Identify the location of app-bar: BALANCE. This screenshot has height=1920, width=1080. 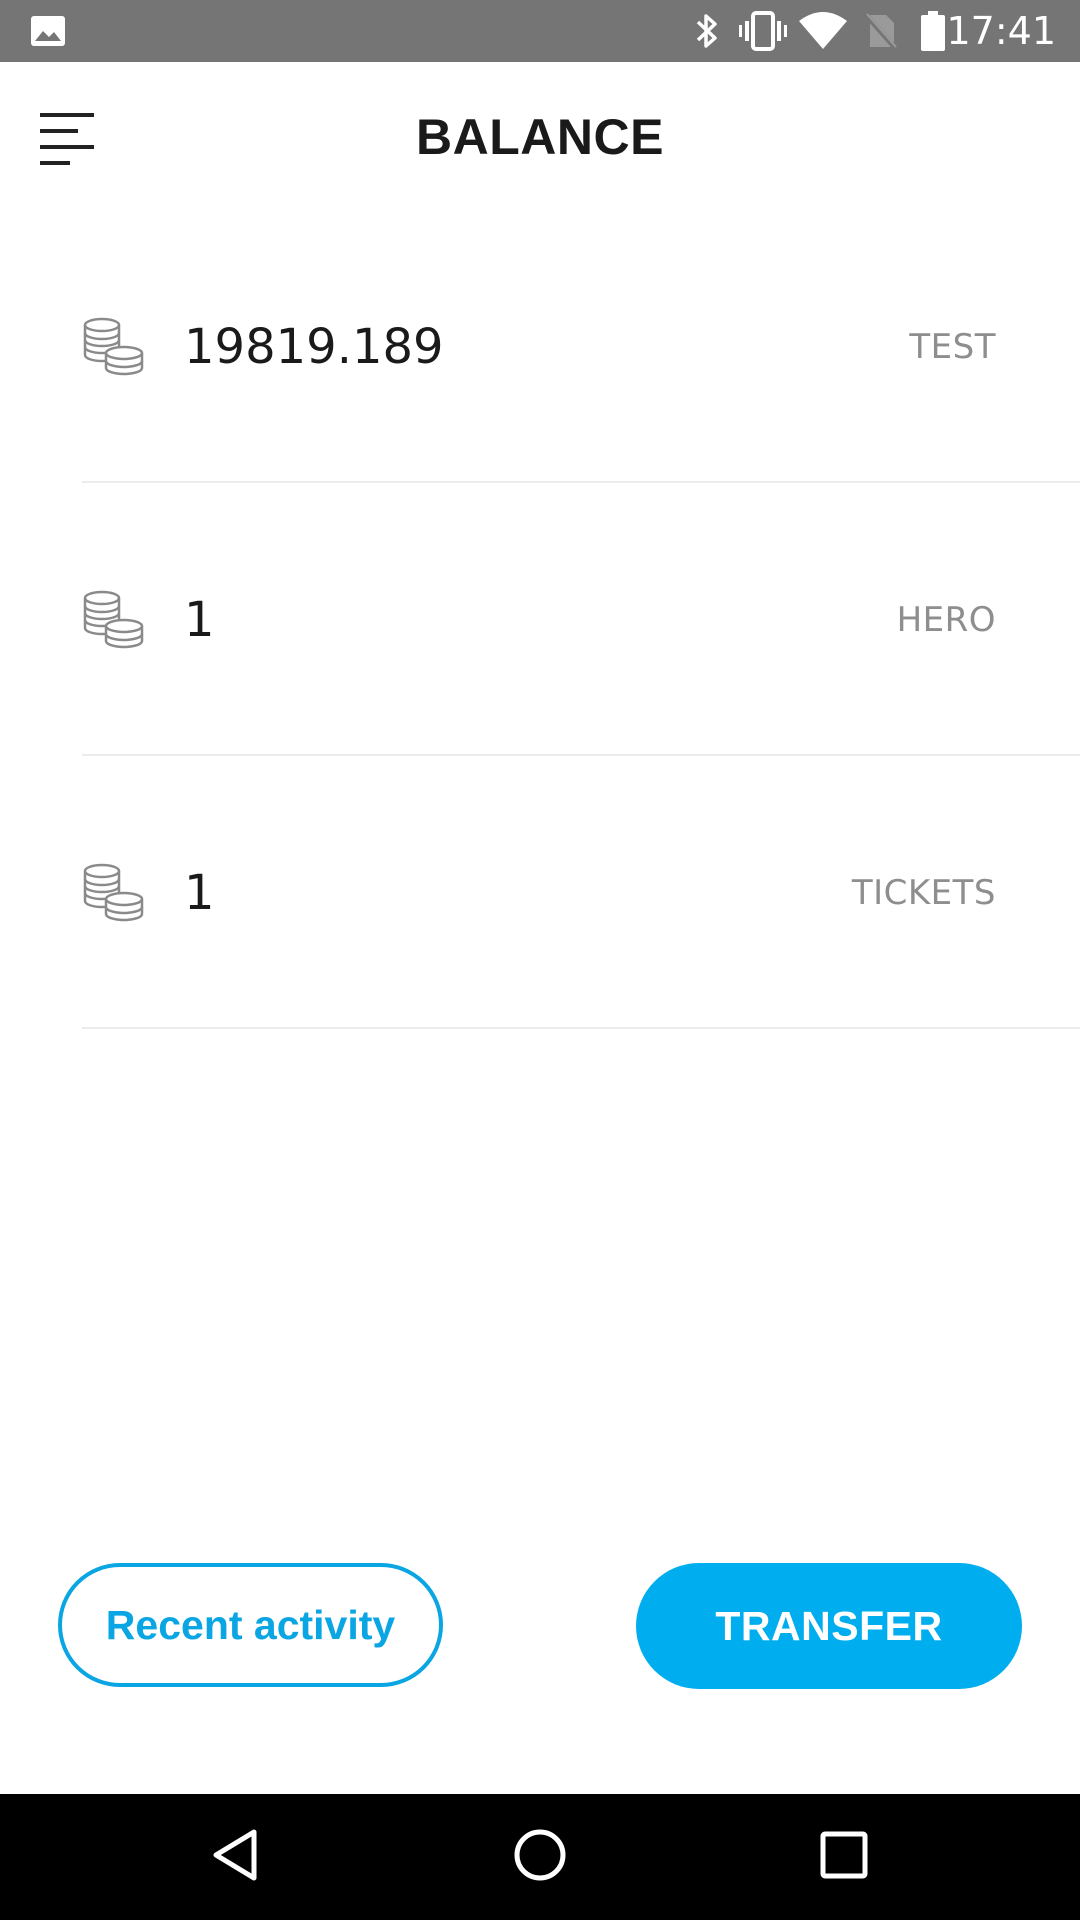
(540, 137).